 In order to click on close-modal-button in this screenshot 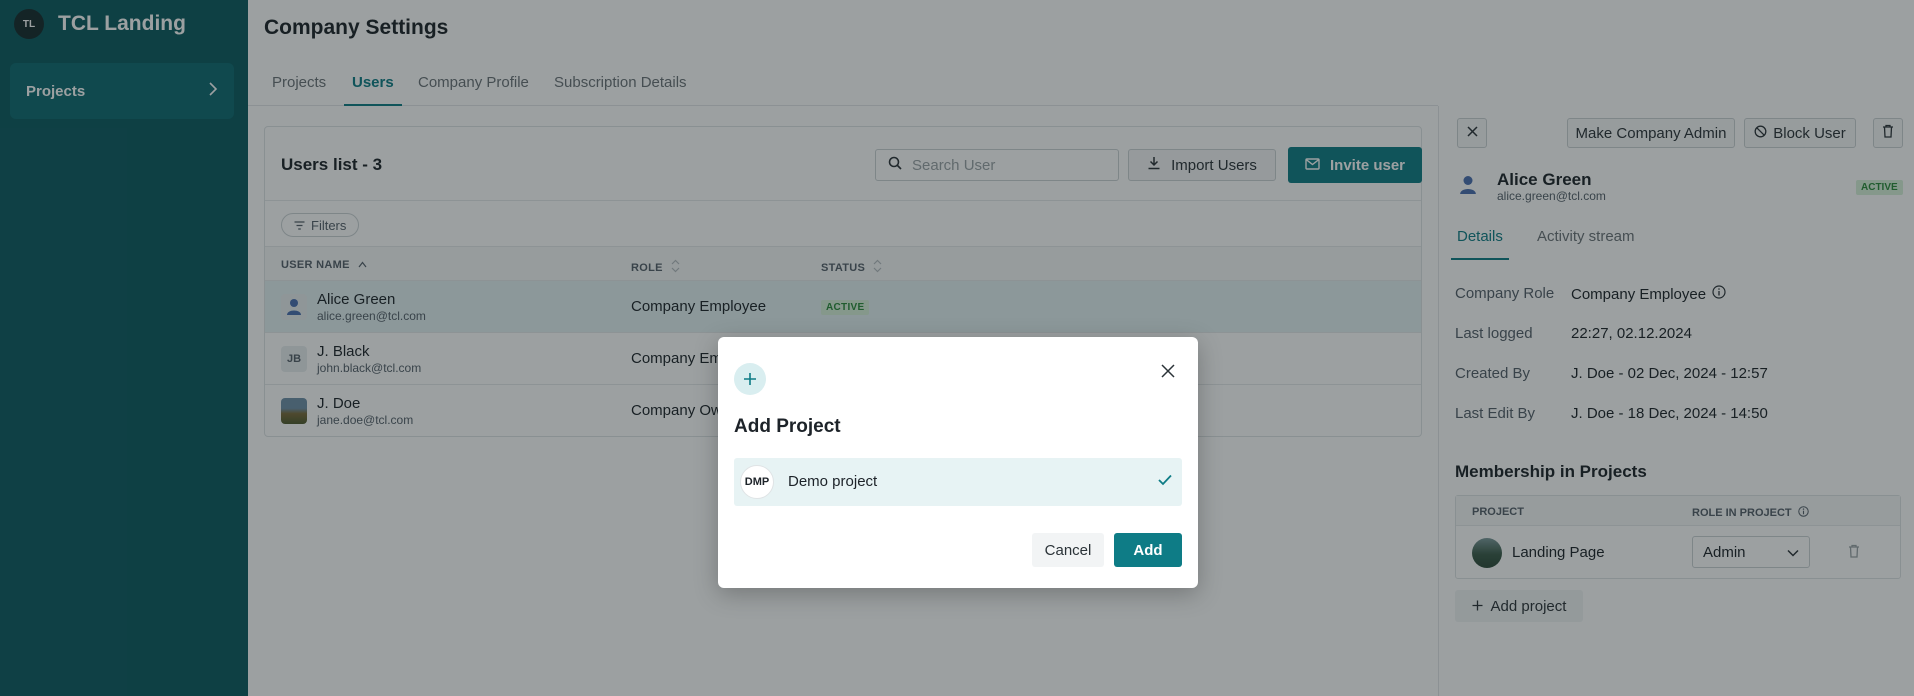, I will do `click(1168, 373)`.